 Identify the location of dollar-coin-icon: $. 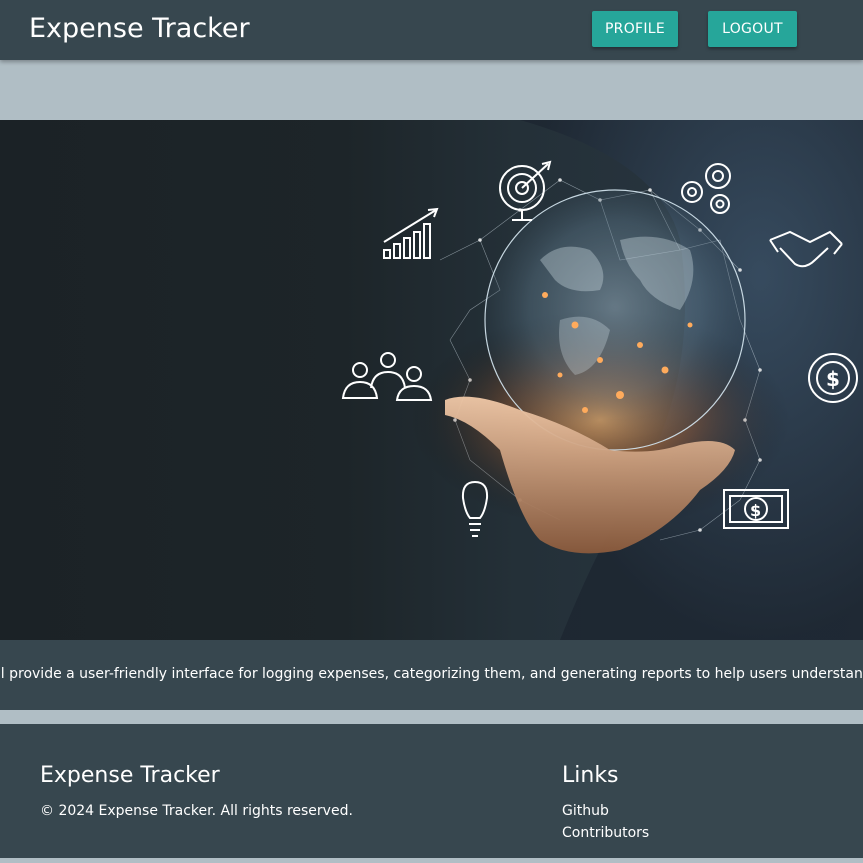
(833, 378).